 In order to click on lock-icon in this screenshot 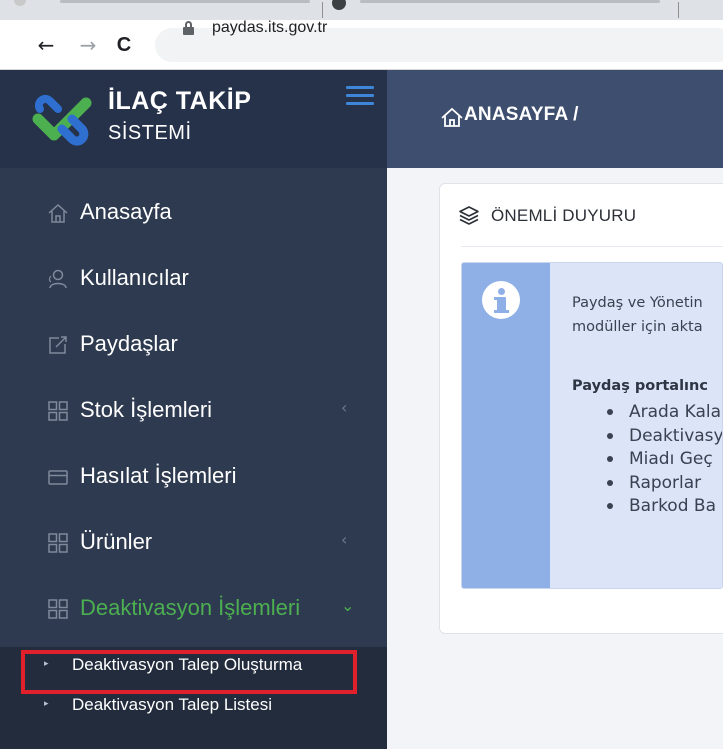, I will do `click(188, 28)`.